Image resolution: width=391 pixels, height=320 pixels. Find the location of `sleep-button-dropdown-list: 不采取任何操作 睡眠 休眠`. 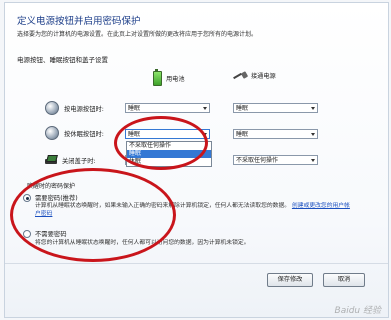

sleep-button-dropdown-list: 不采取任何操作 睡眠 休眠 is located at coordinates (169, 154).